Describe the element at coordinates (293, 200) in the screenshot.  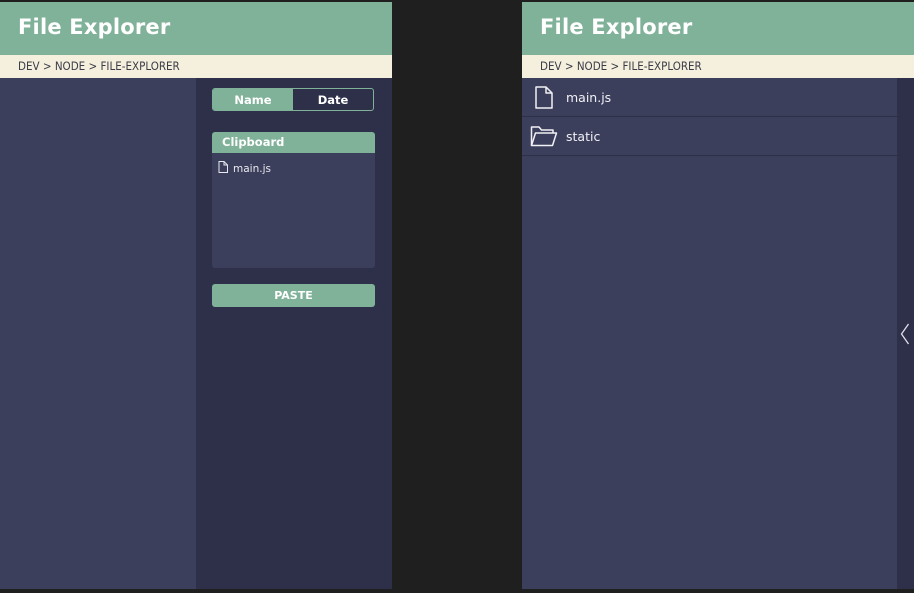
I see `clipboard-panel: Clipboard main.js` at that location.